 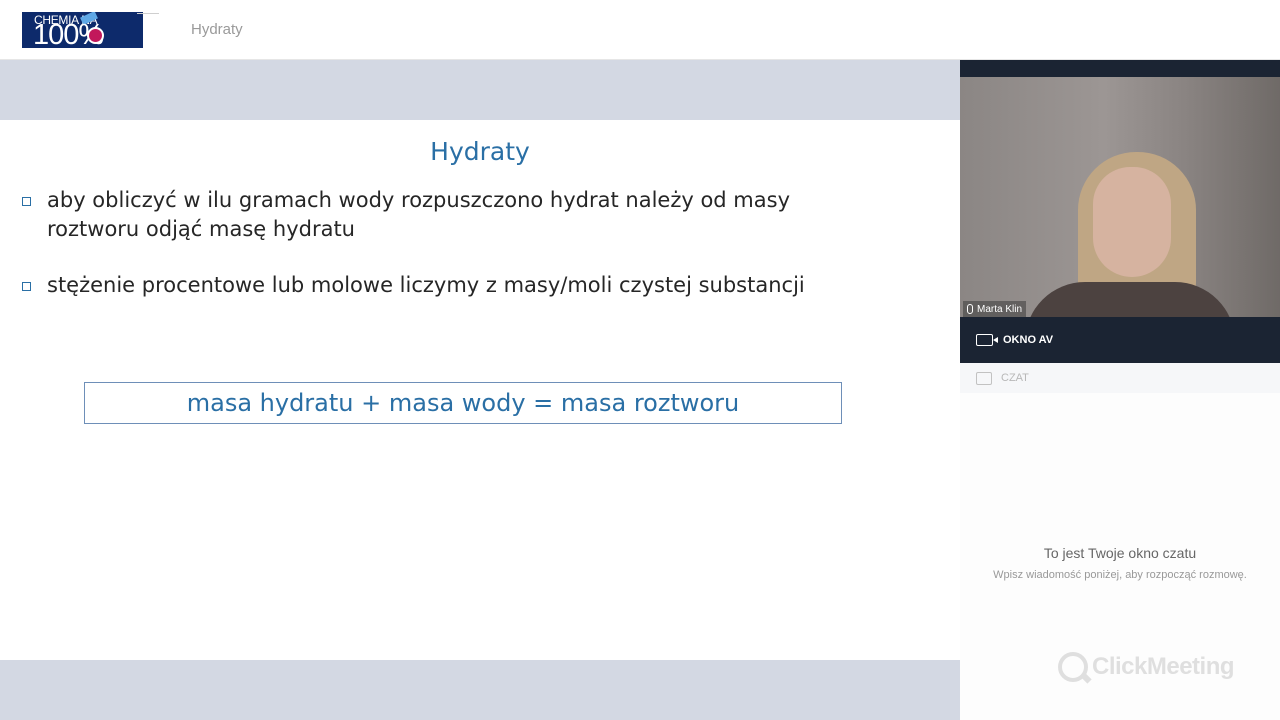 I want to click on clickmeeting-branding: ClickMeeting, so click(x=1146, y=667).